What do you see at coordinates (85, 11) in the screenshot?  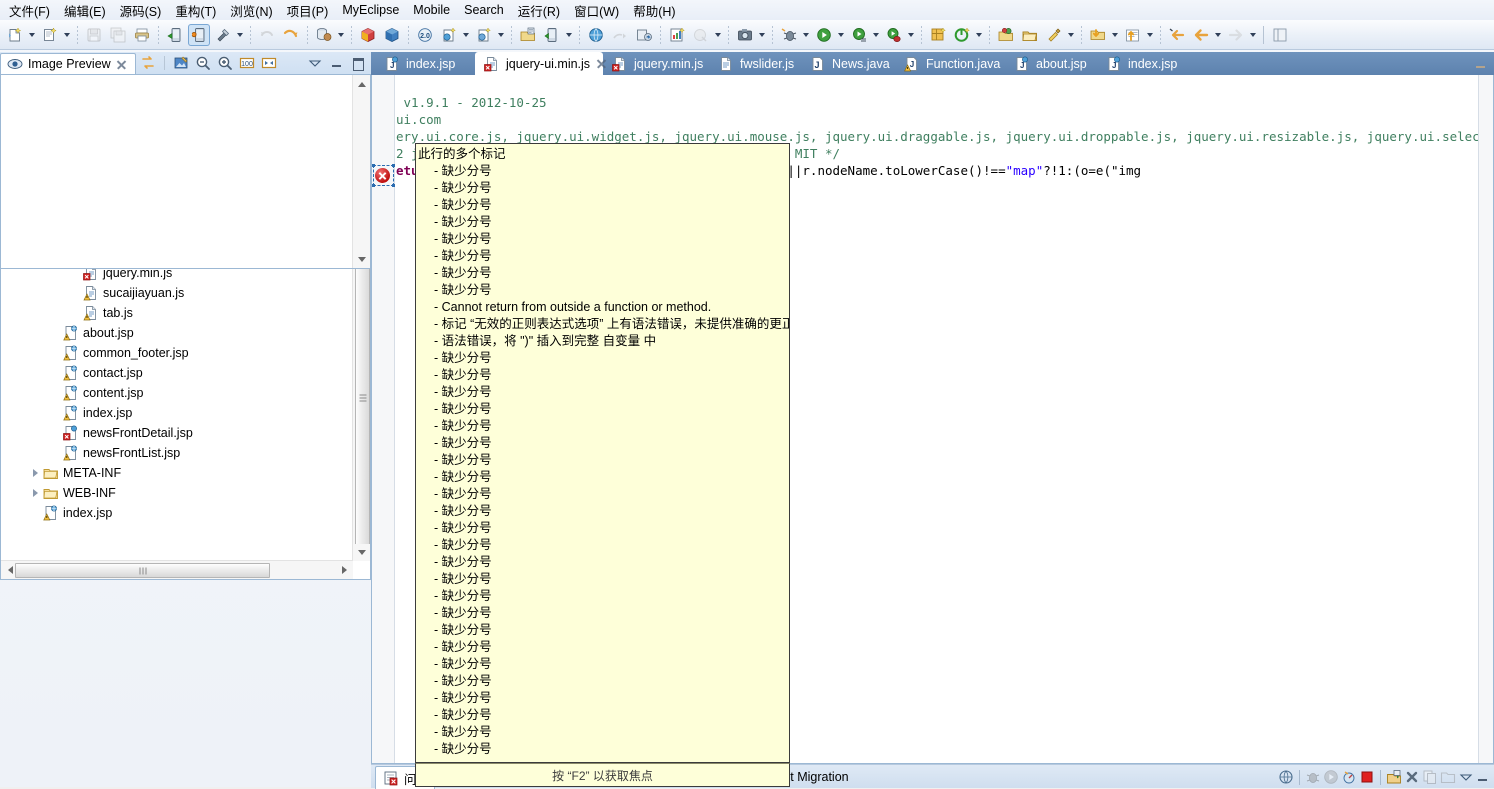 I see `menu-item-2: 编辑(E)` at bounding box center [85, 11].